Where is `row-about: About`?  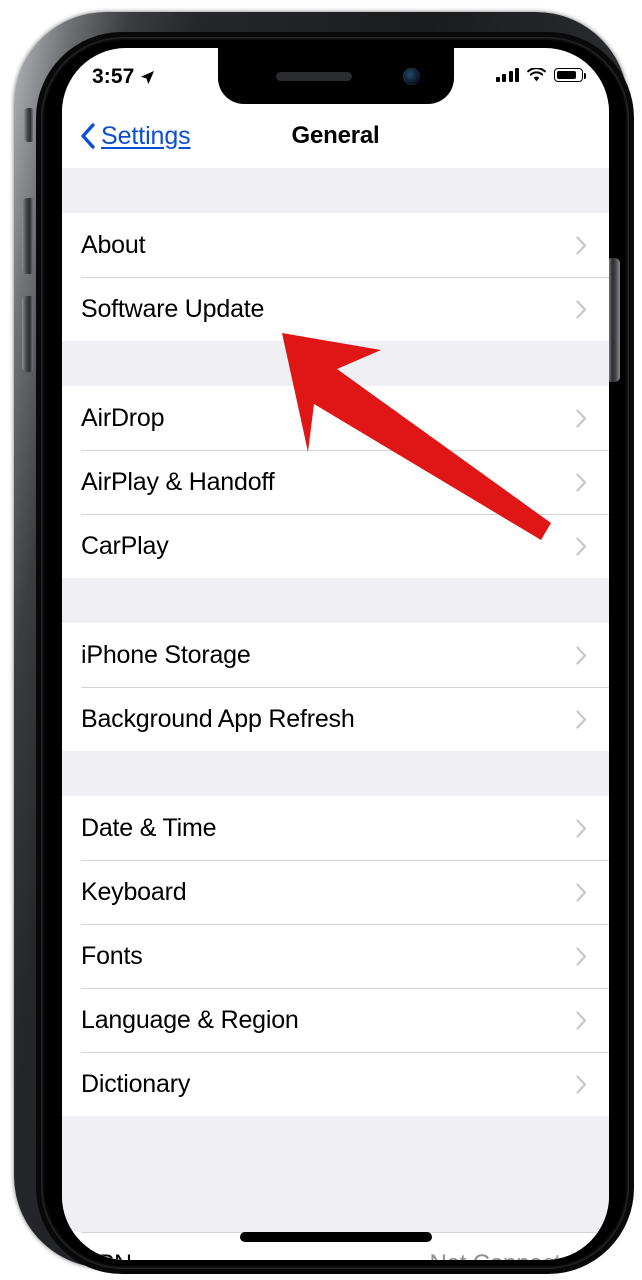
row-about: About is located at coordinates (335, 245).